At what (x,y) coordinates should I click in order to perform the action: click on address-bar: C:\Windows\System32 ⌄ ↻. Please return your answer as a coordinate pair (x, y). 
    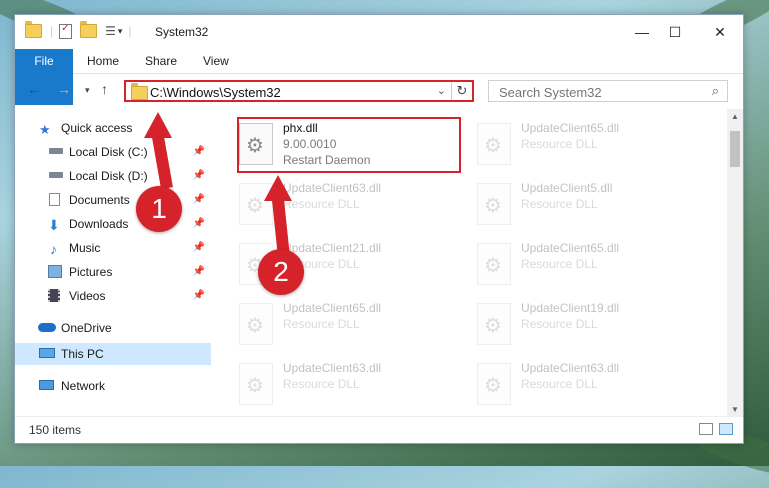
    Looking at the image, I should click on (299, 91).